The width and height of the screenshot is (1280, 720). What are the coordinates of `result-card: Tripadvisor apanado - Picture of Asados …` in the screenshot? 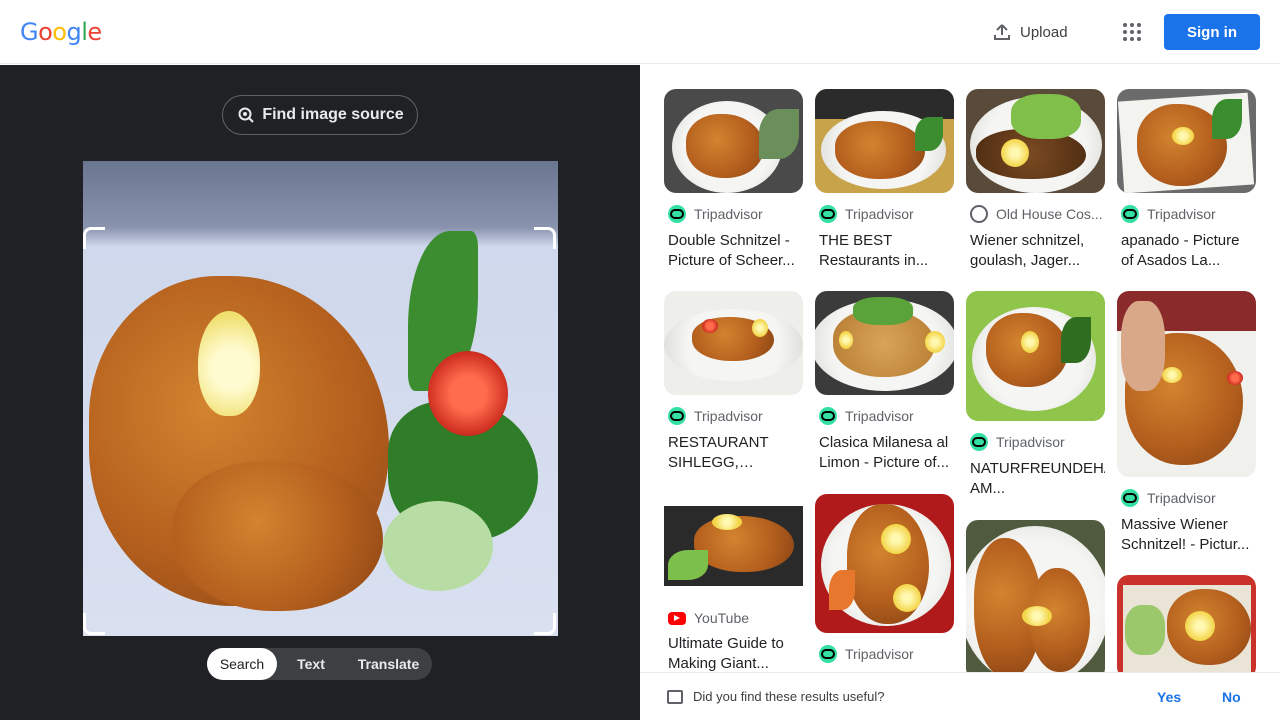 It's located at (1186, 180).